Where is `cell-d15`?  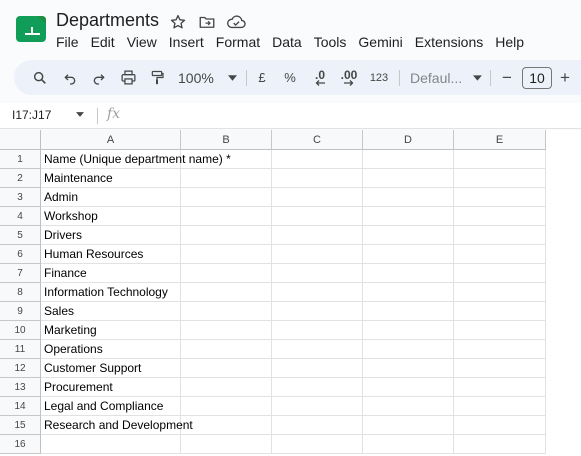 cell-d15 is located at coordinates (408, 425).